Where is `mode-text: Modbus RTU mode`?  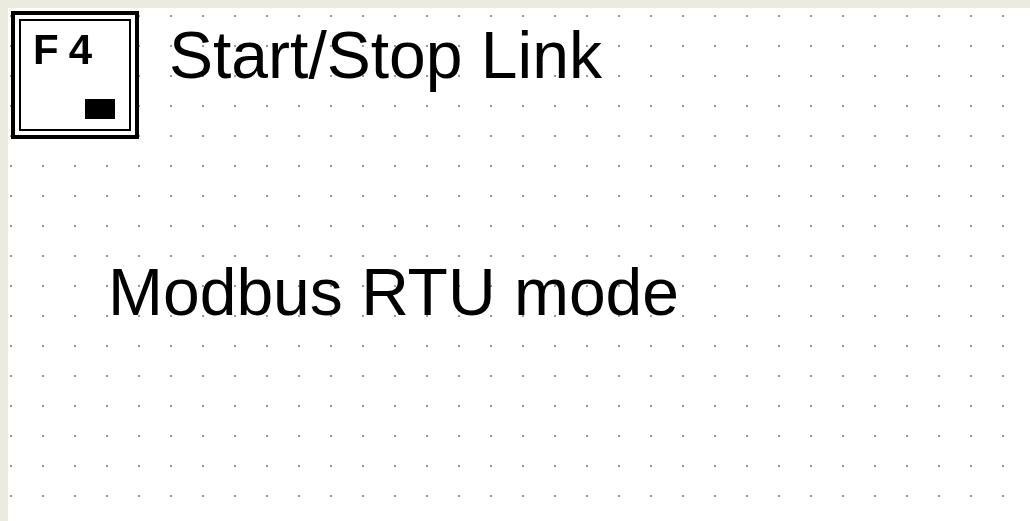
mode-text: Modbus RTU mode is located at coordinates (394, 292).